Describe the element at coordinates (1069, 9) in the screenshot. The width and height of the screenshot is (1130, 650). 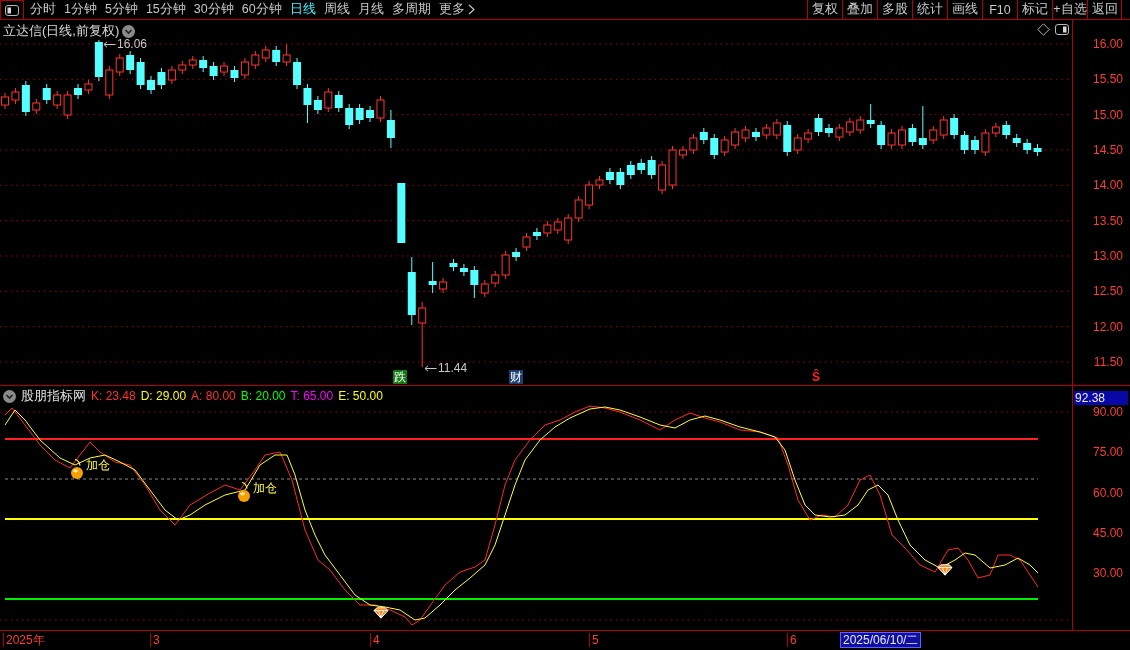
I see `toolbar-button: +自选` at that location.